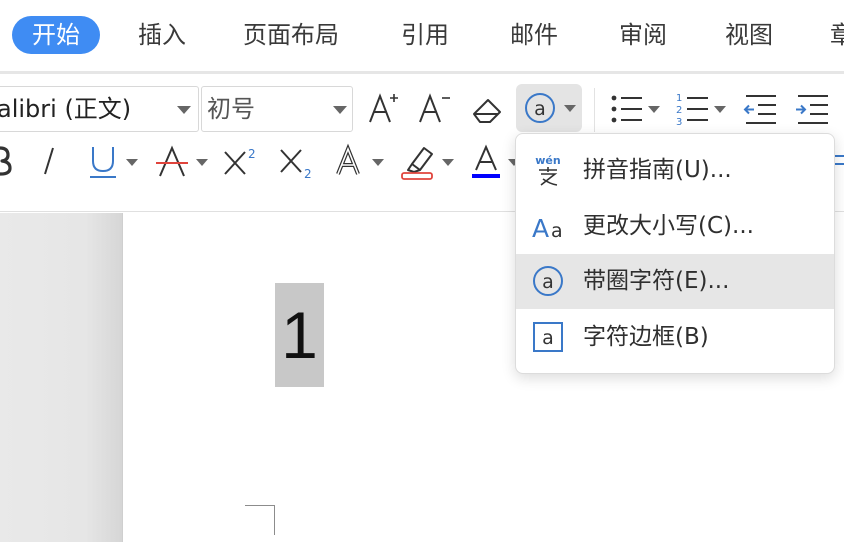  What do you see at coordinates (277, 109) in the screenshot?
I see `font-size-combo: 初号` at bounding box center [277, 109].